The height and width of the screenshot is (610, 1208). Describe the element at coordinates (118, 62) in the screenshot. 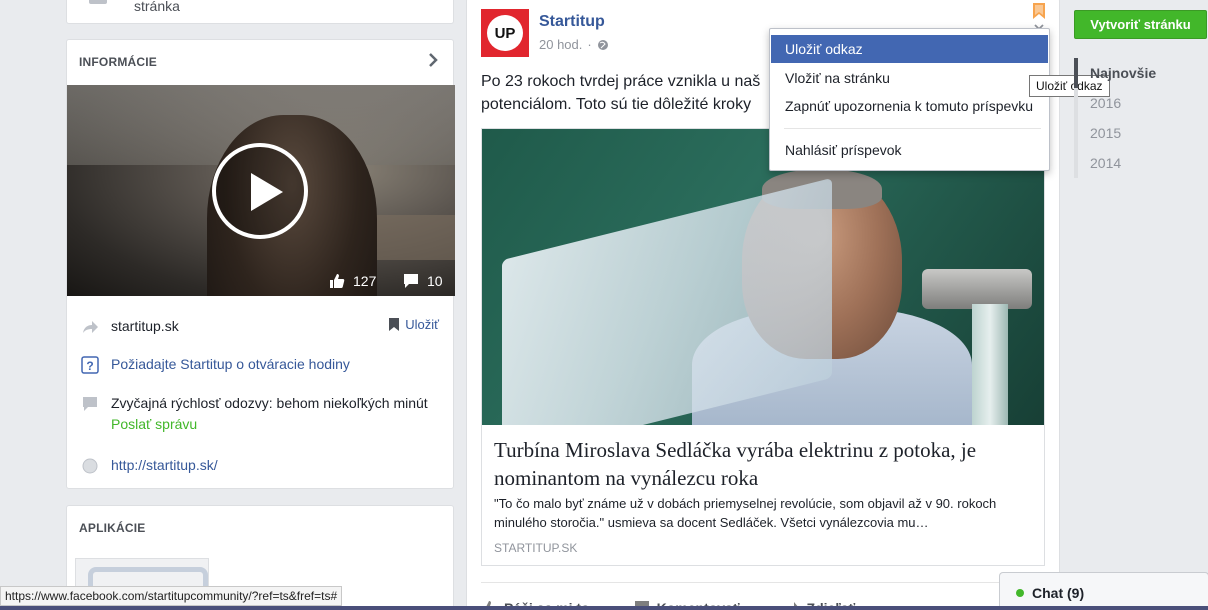

I see `info-heading: INFORMÁCIE` at that location.